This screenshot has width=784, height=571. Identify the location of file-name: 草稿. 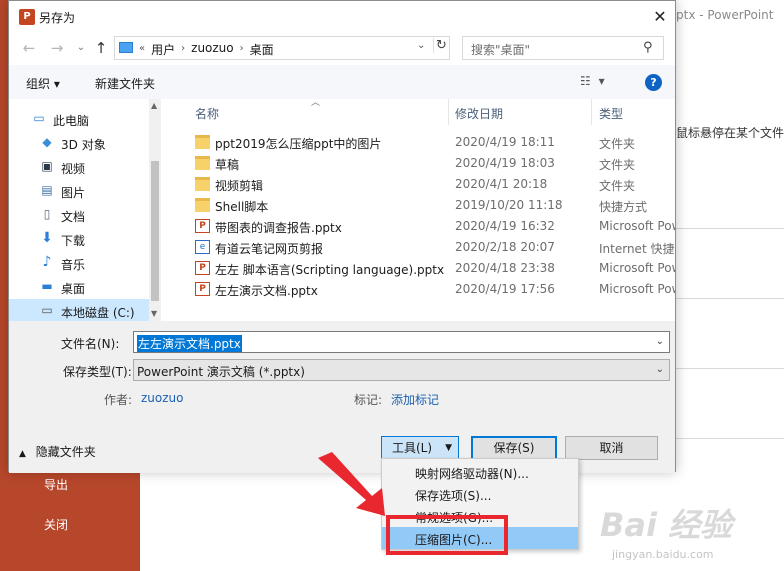
(227, 165).